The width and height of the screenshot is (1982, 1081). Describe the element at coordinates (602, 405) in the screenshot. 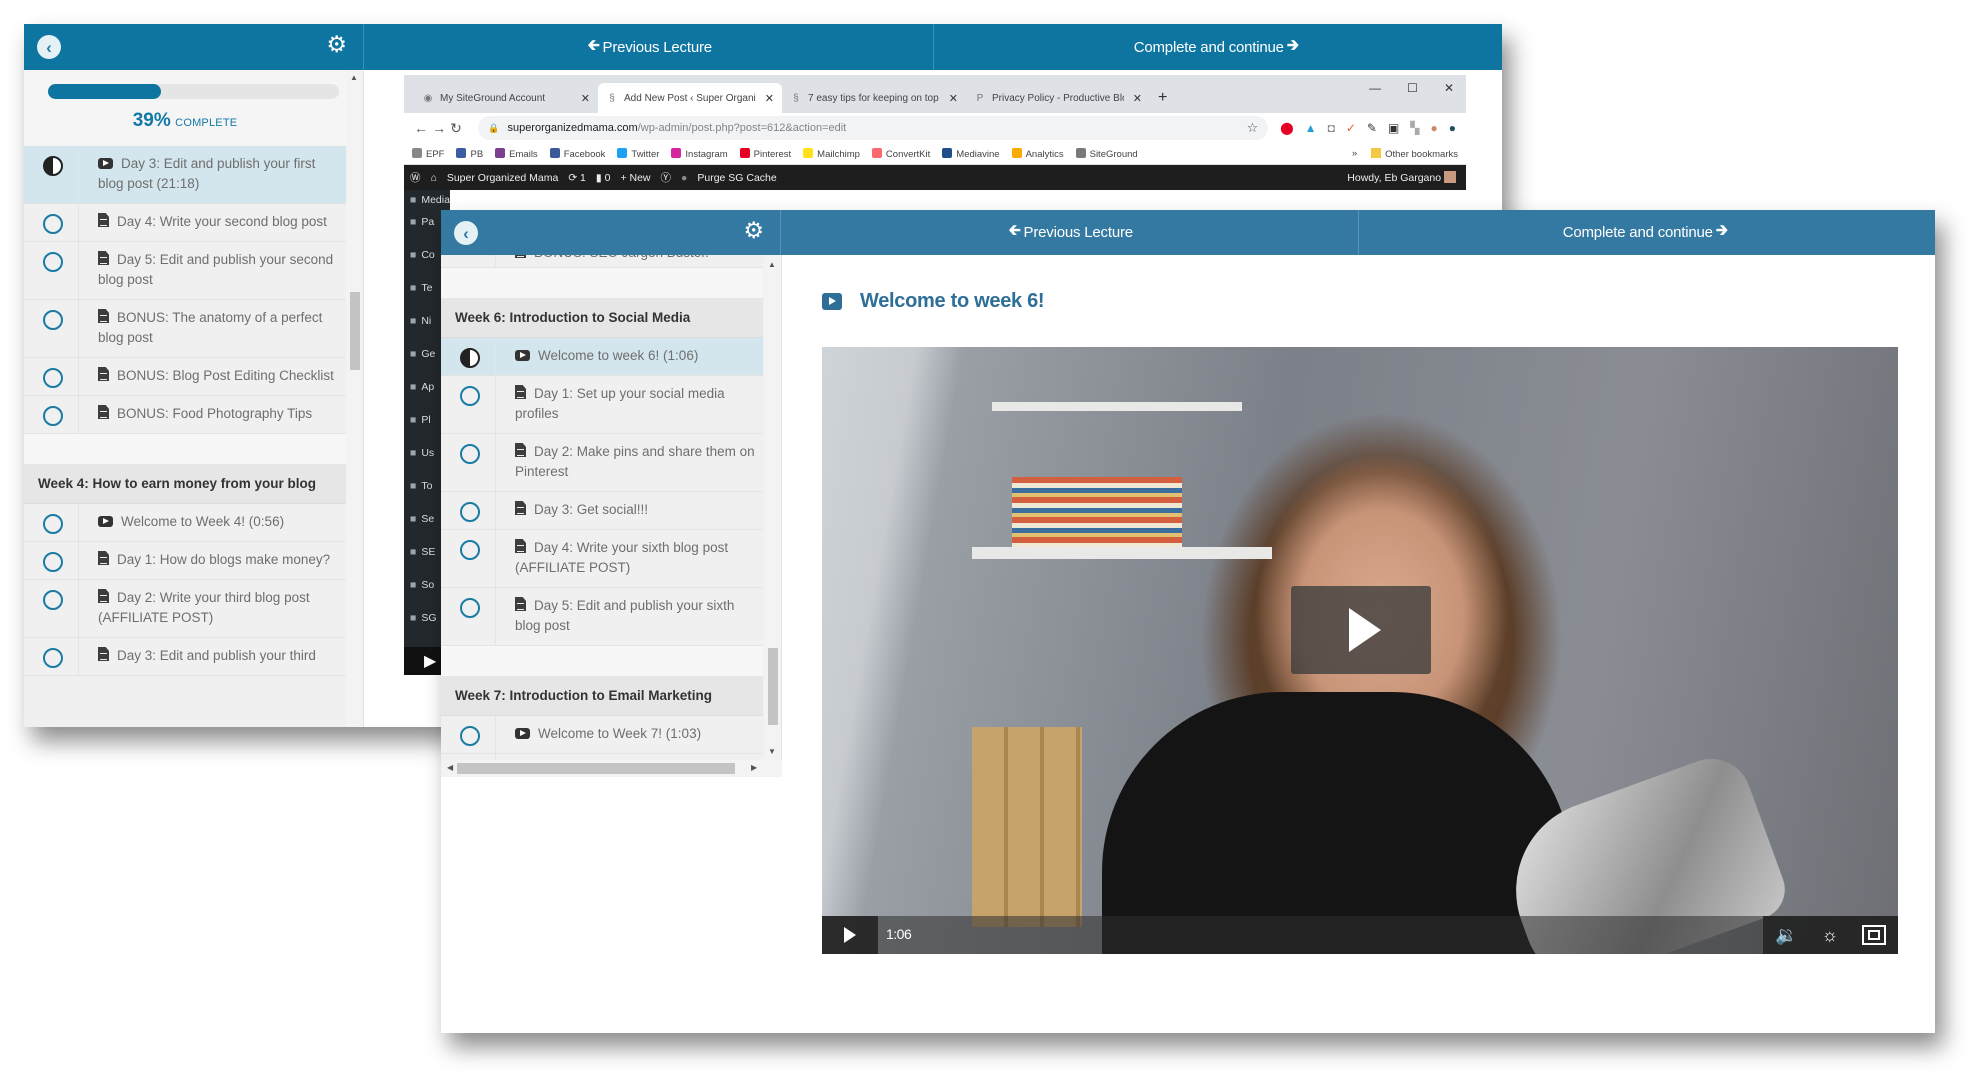

I see `lecture-item: Day 1: Set up your social media profiles` at that location.